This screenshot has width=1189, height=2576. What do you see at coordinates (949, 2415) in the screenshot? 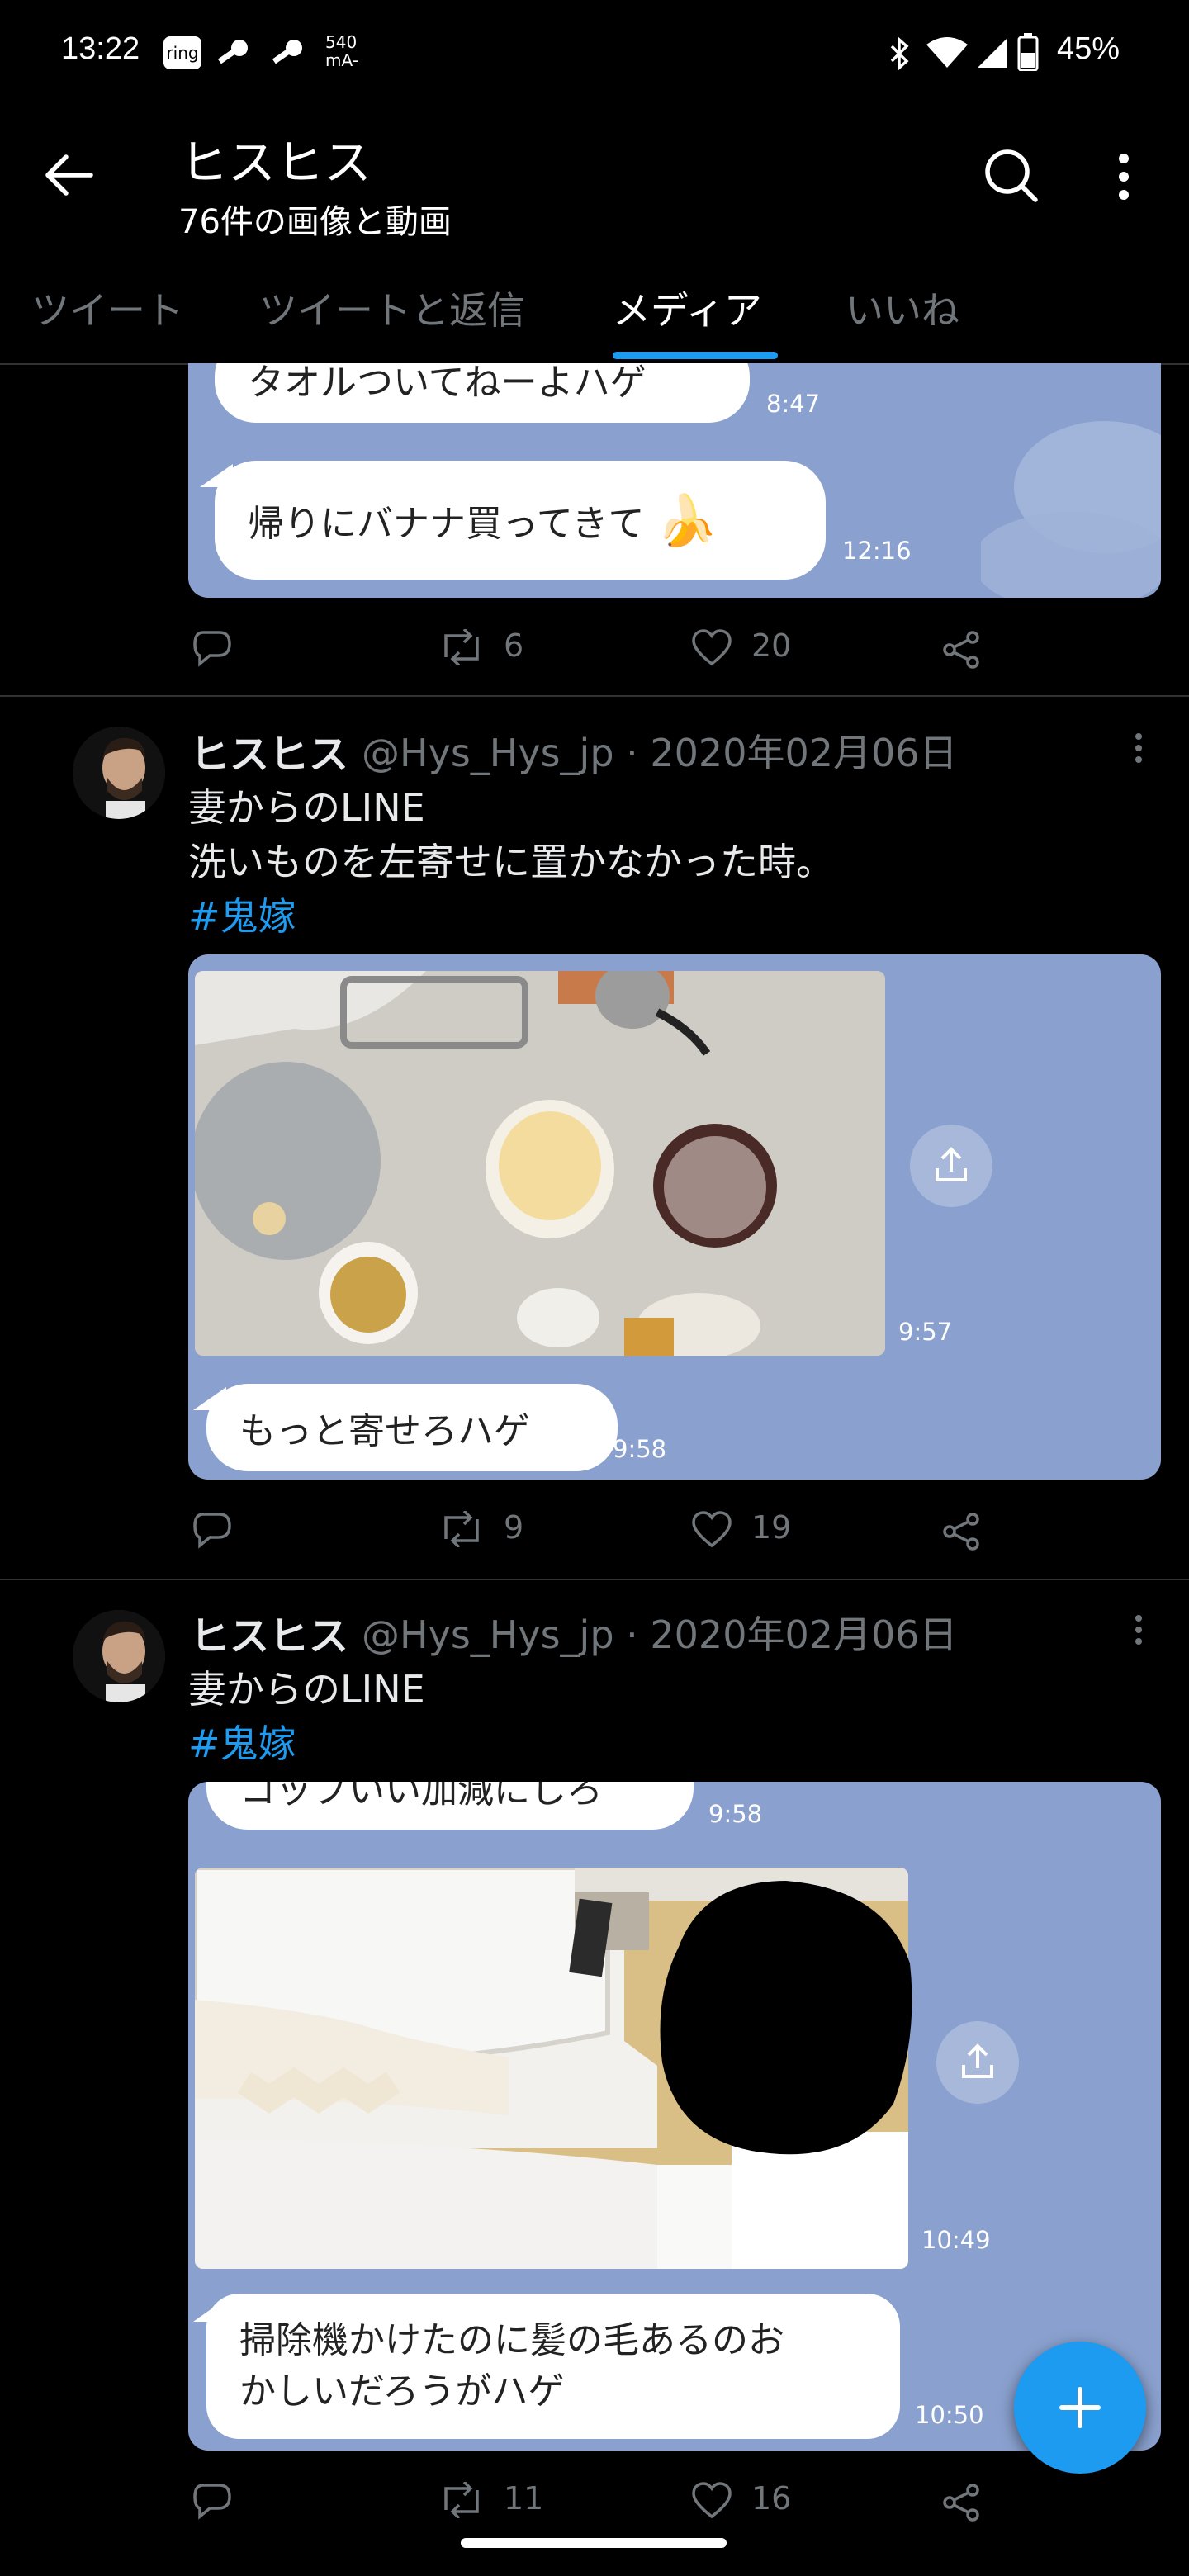
I see `chat-timestamp: 10:50` at bounding box center [949, 2415].